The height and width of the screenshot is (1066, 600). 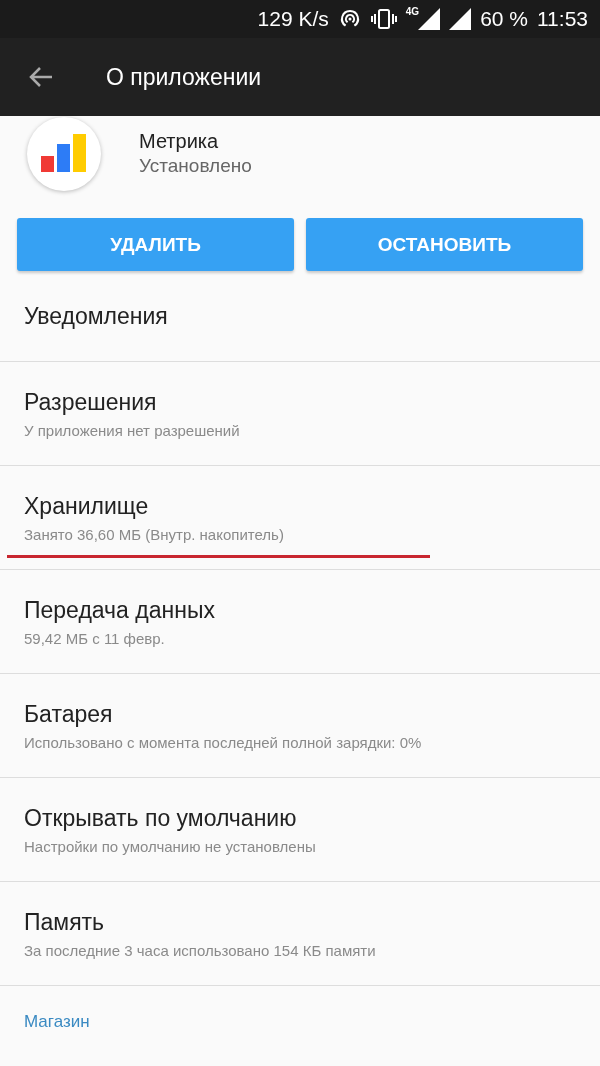 I want to click on item-title: Память, so click(x=65, y=922).